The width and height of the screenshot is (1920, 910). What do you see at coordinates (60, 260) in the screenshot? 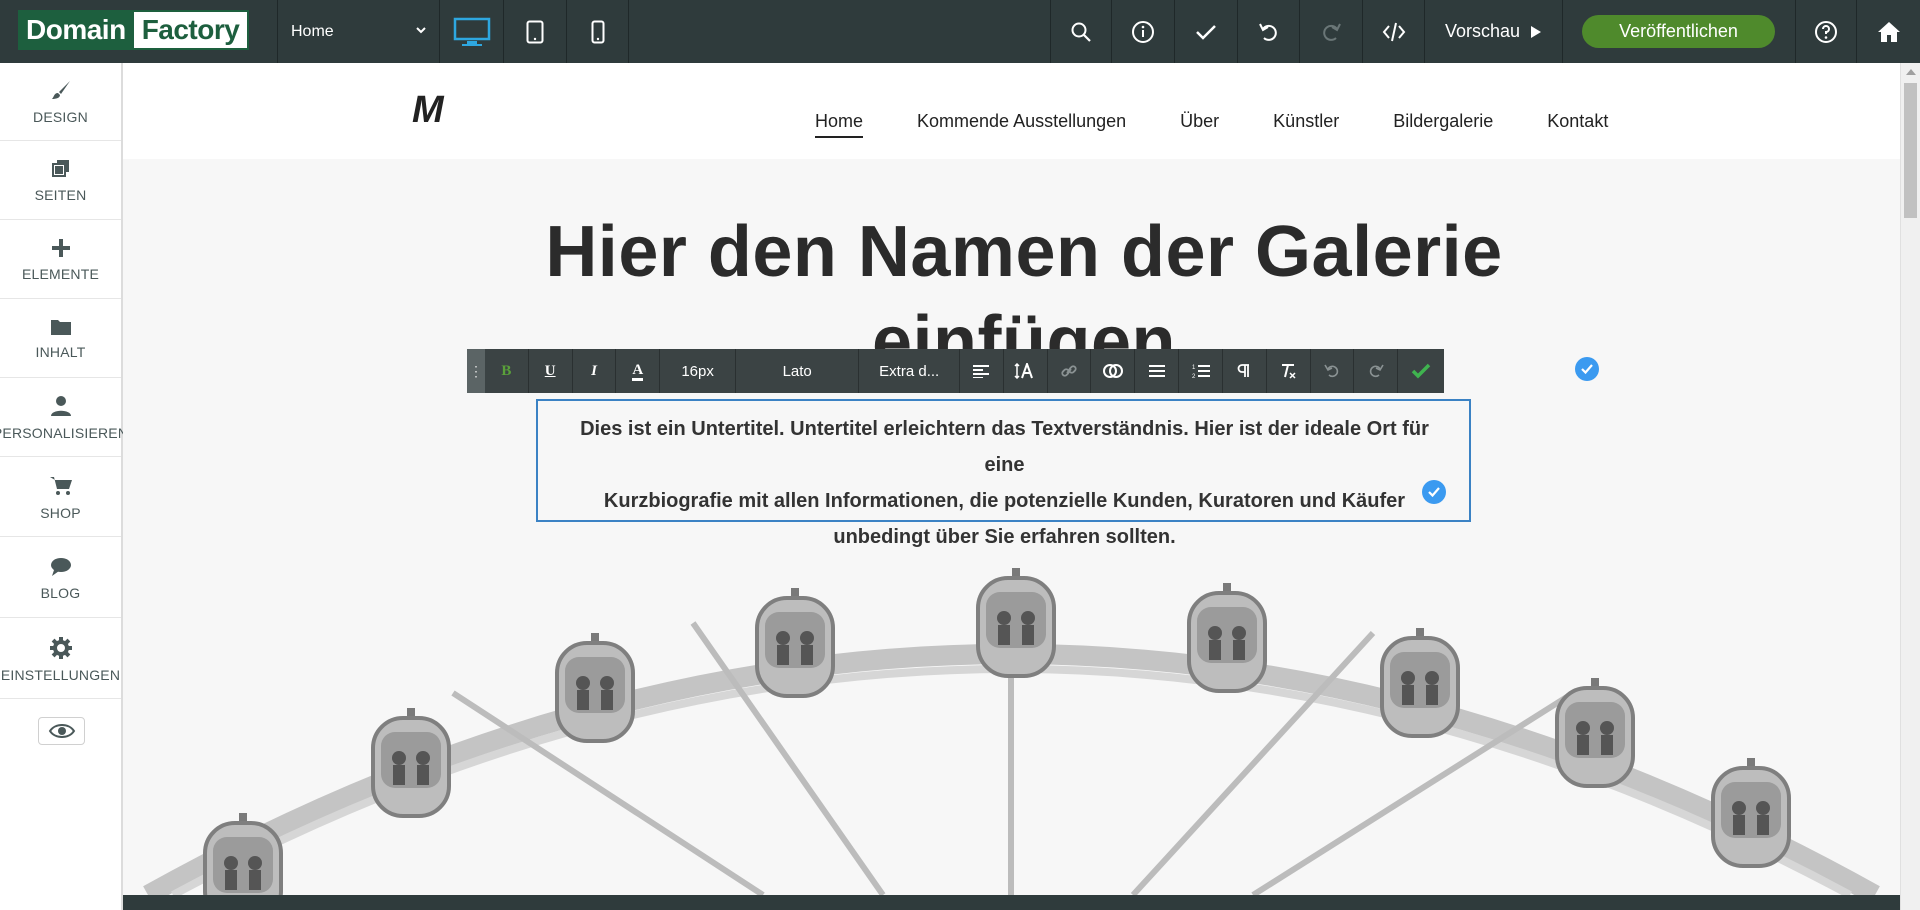
I see `sidebar-item-elemente: ELEMENTE` at bounding box center [60, 260].